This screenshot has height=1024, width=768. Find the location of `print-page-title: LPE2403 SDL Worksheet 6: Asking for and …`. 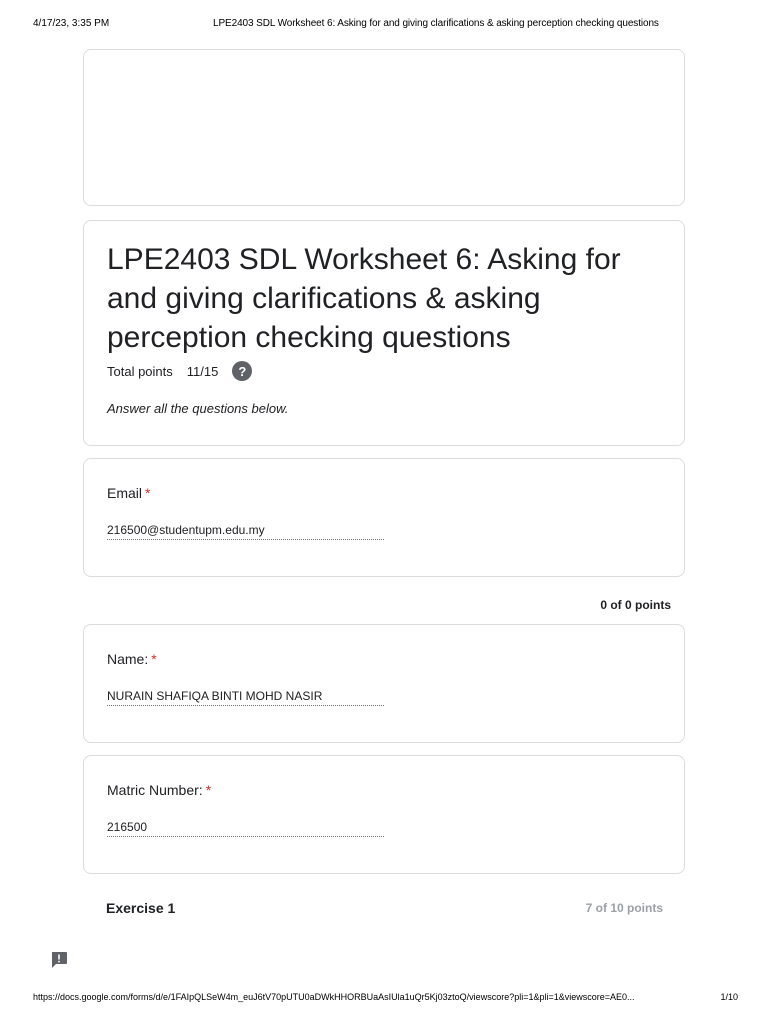

print-page-title: LPE2403 SDL Worksheet 6: Asking for and … is located at coordinates (436, 23).